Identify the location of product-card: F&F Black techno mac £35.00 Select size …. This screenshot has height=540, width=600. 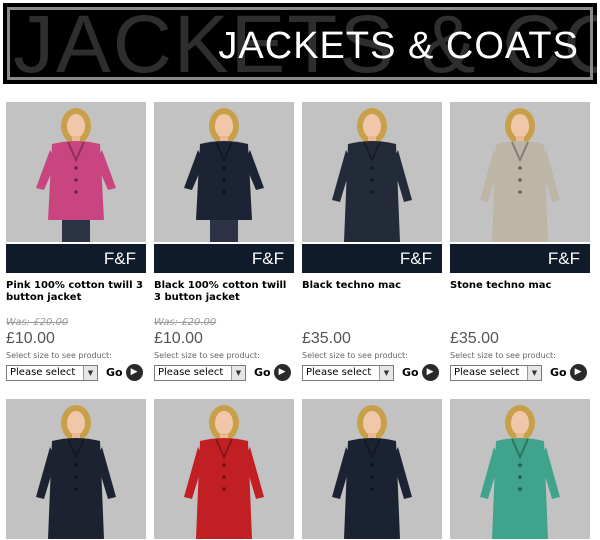
(372, 244).